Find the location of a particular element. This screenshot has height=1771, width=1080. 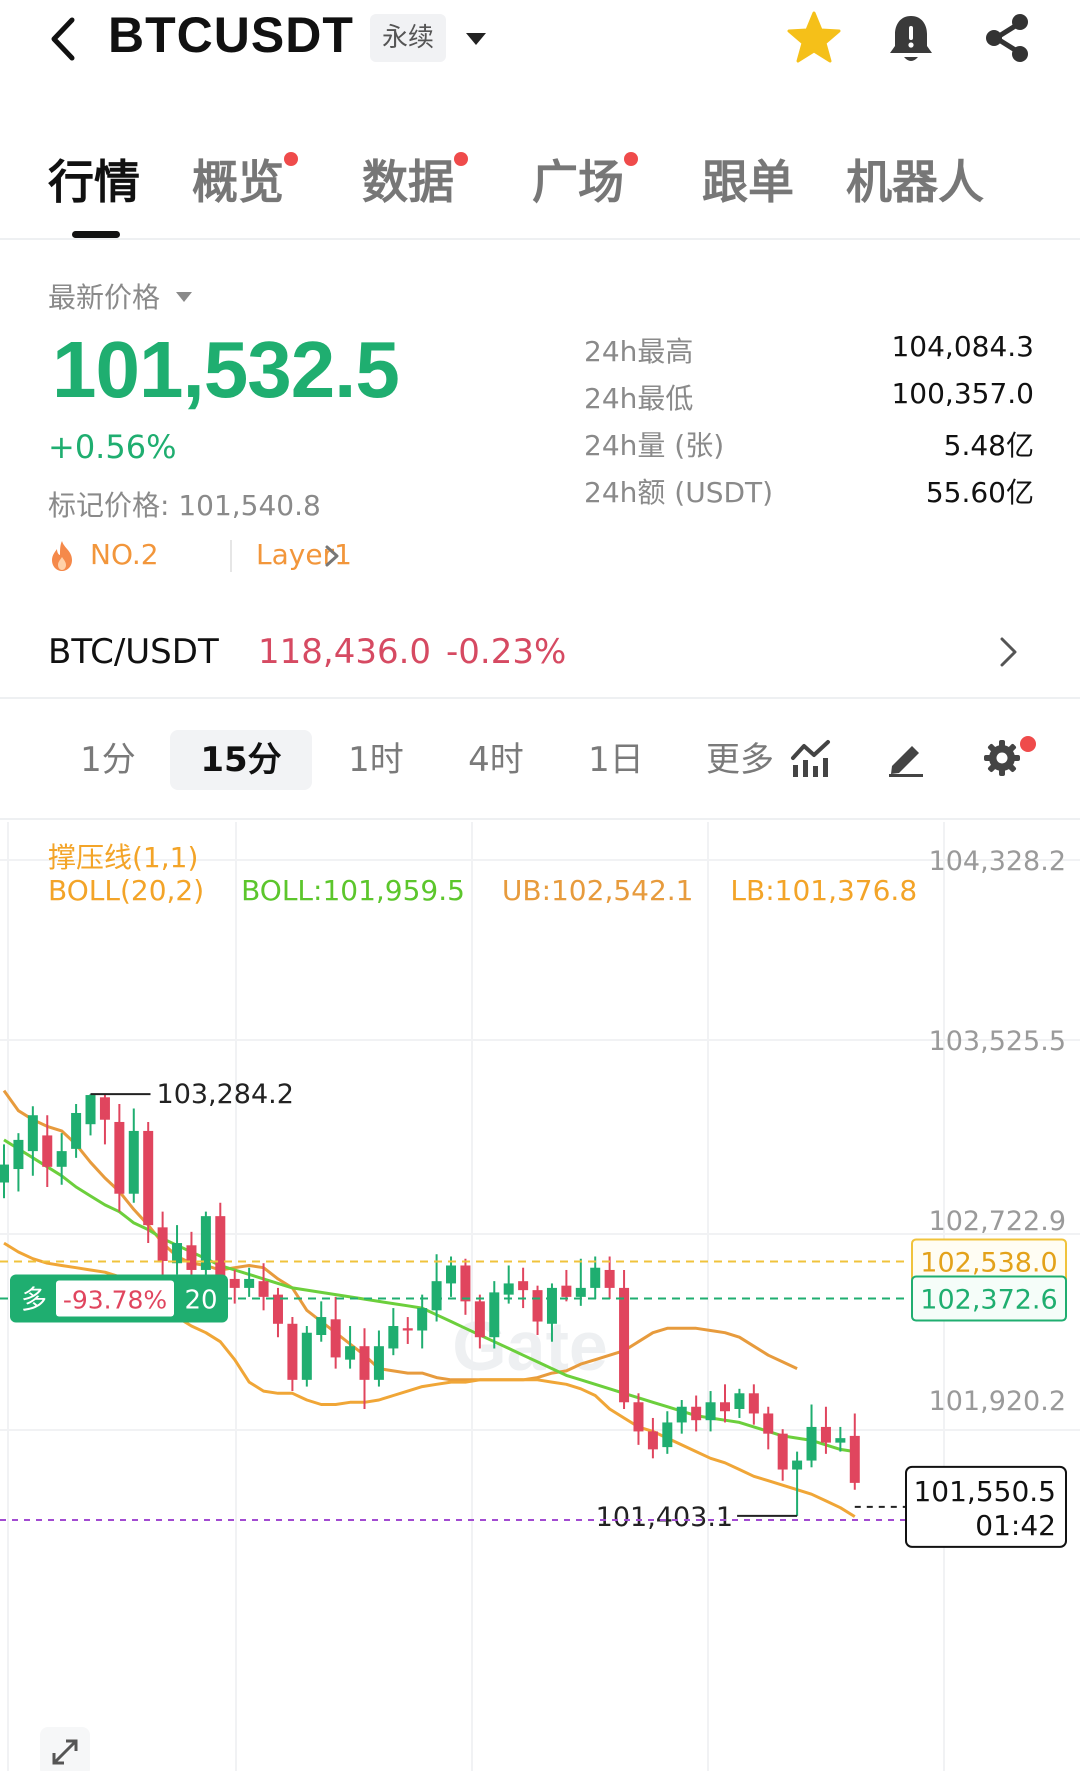

tab-copy-trading: 跟单 is located at coordinates (748, 179).